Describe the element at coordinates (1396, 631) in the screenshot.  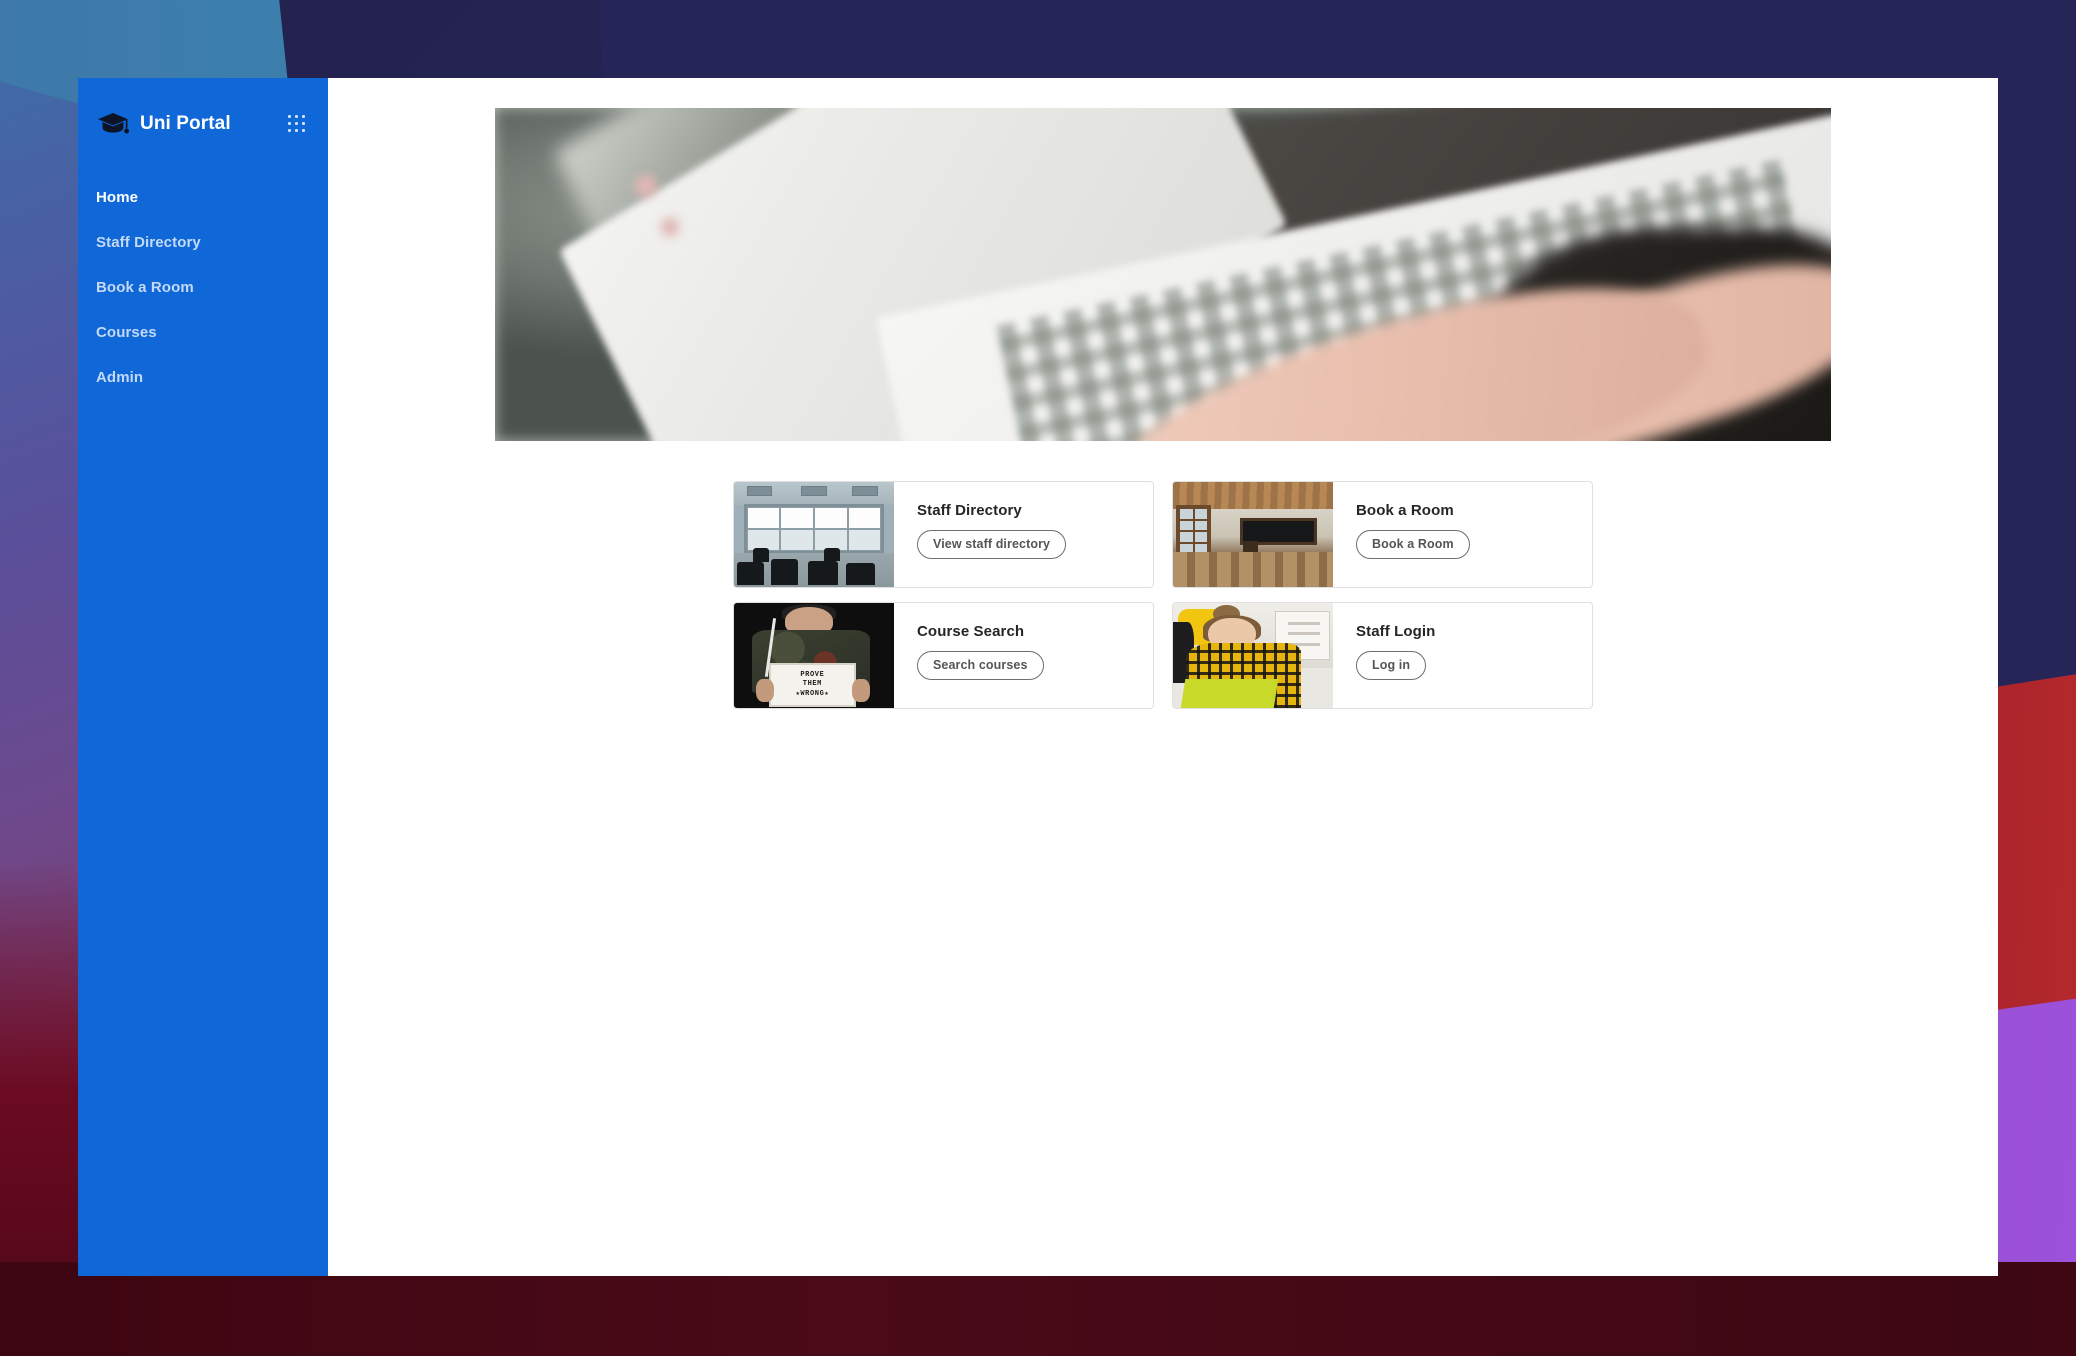
I see `card-title: Staff Login` at that location.